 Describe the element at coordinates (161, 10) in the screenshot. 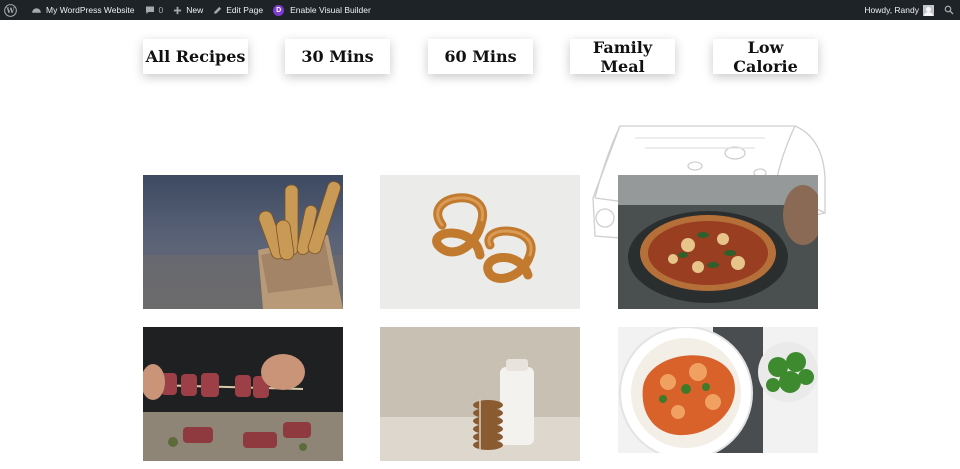

I see `comments-count: 0` at that location.